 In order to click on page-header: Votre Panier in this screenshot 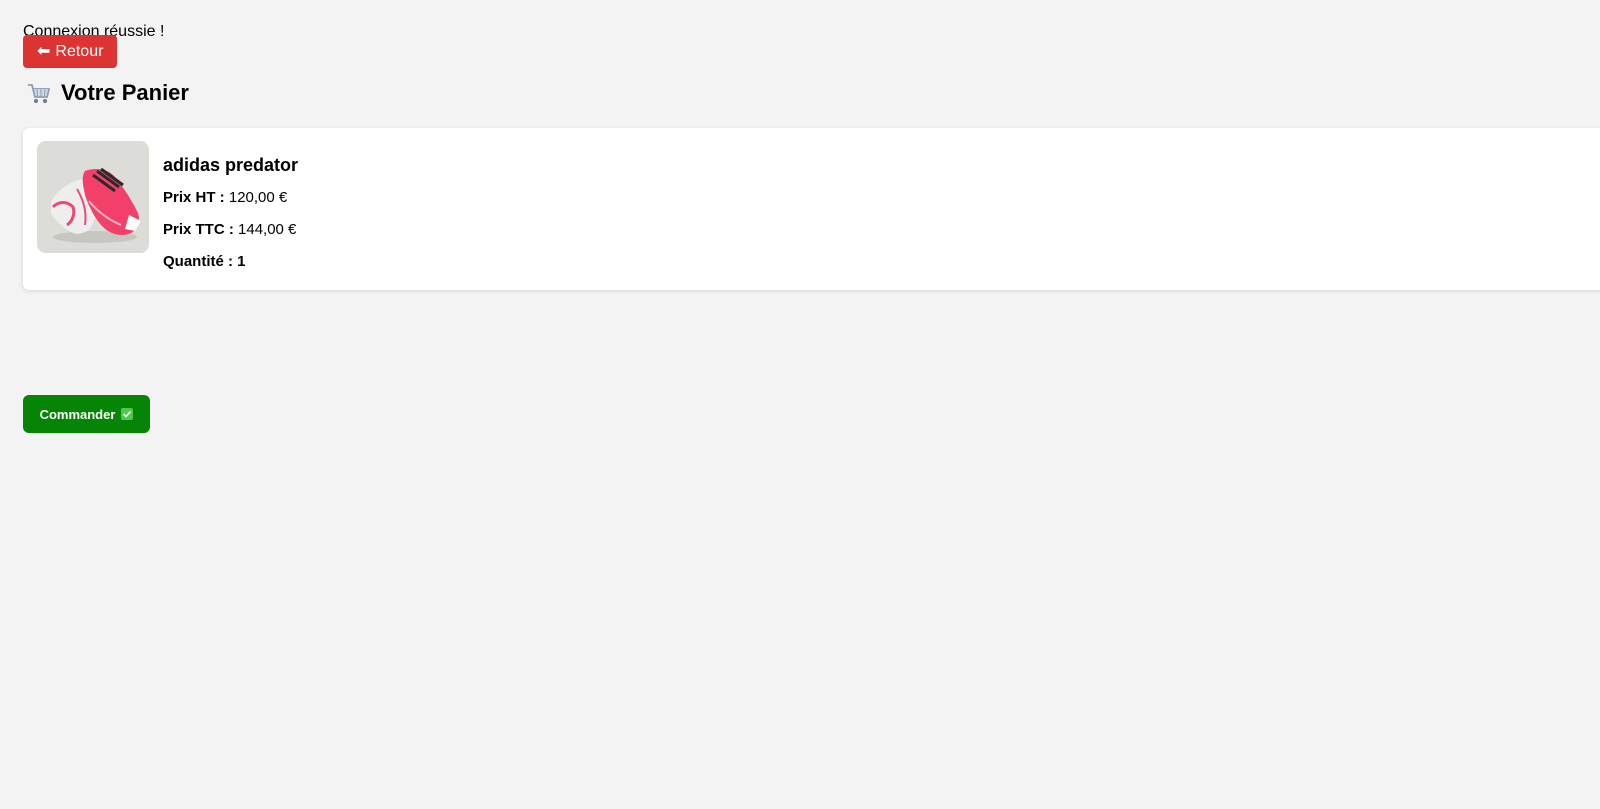, I will do `click(107, 93)`.